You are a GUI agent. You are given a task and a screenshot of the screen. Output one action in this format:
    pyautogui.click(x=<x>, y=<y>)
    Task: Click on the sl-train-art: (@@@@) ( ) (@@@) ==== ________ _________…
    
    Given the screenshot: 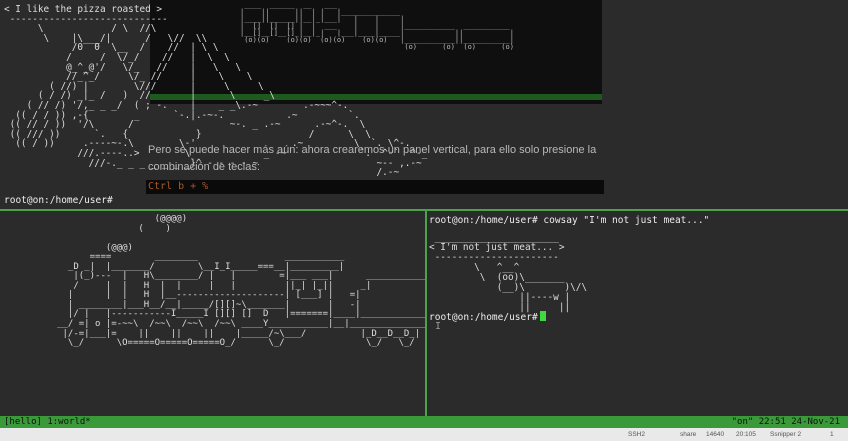 What is the action you would take?
    pyautogui.click(x=241, y=281)
    